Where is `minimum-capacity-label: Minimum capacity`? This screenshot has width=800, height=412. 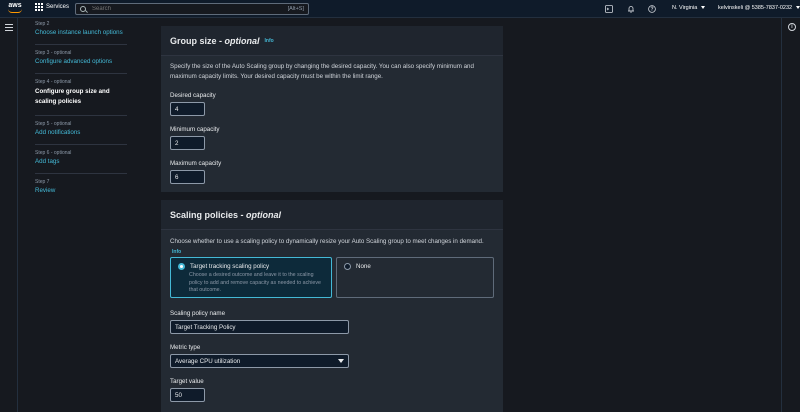
minimum-capacity-label: Minimum capacity is located at coordinates (195, 129).